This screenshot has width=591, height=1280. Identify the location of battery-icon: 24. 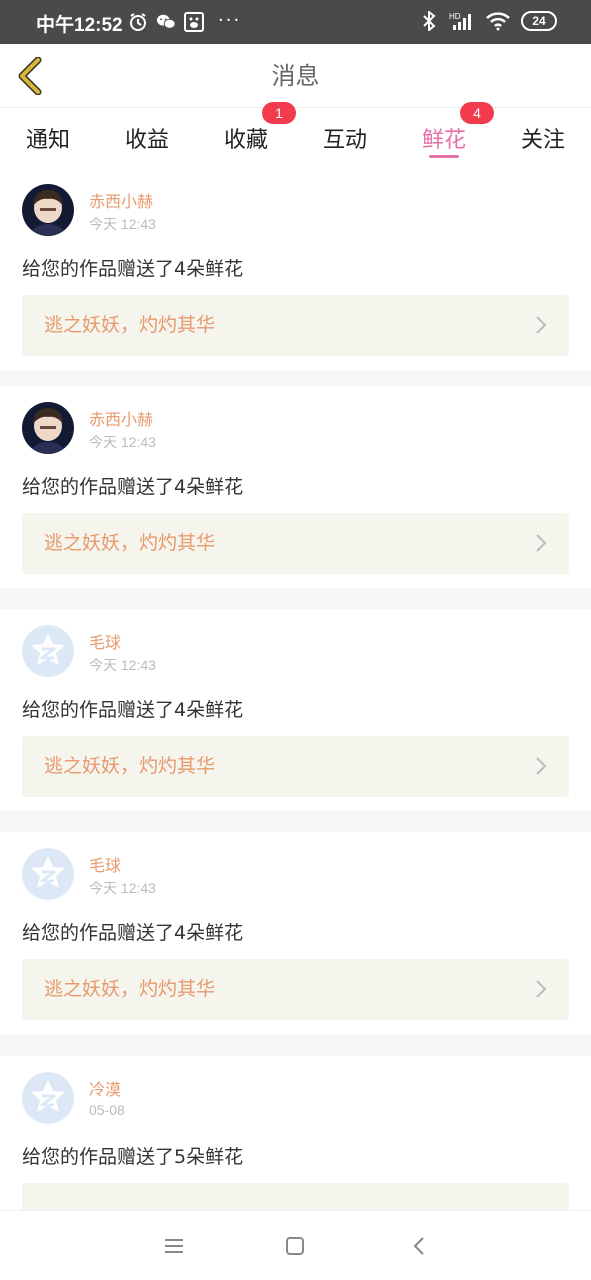
(539, 21).